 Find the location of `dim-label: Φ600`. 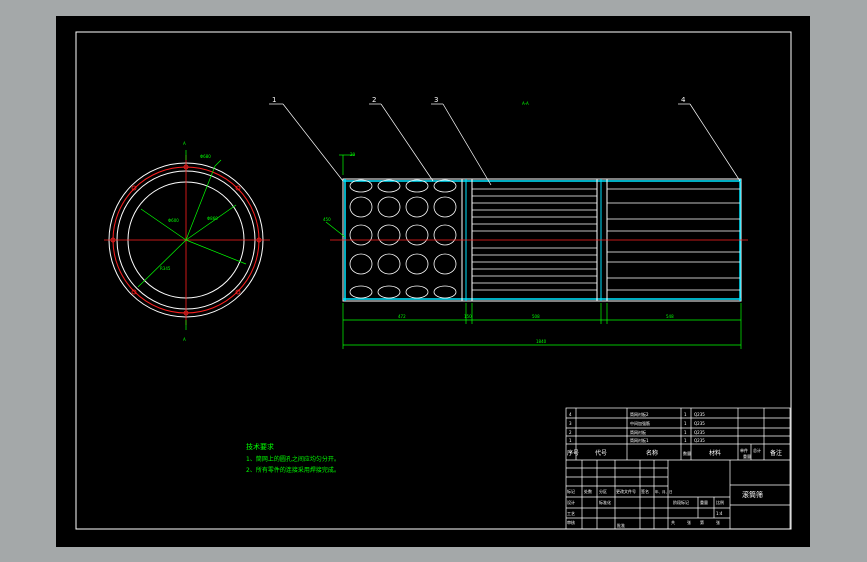

dim-label: Φ600 is located at coordinates (173, 220).